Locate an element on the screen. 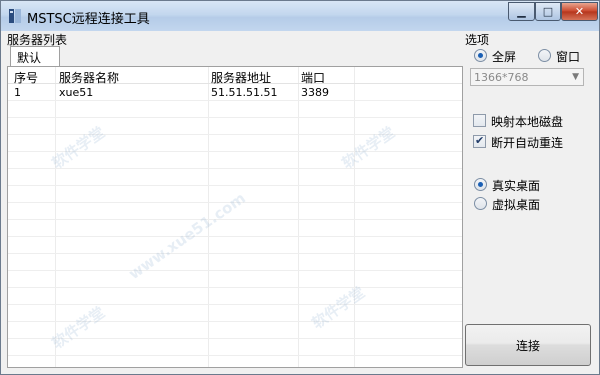 The width and height of the screenshot is (600, 375). window-radio is located at coordinates (544, 55).